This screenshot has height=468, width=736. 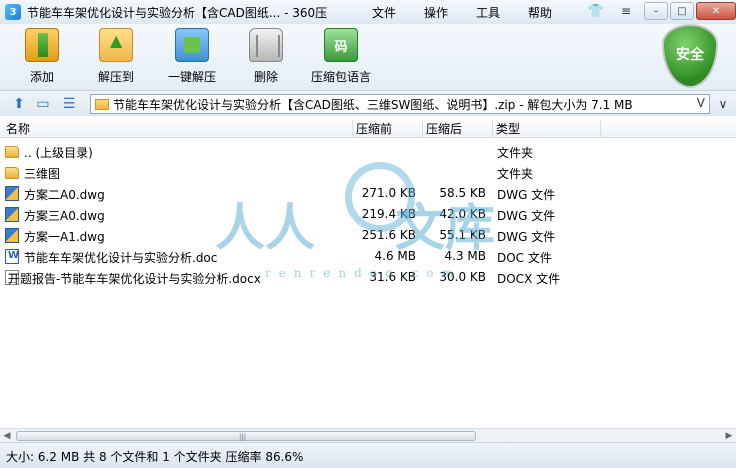 What do you see at coordinates (716, 11) in the screenshot?
I see `close-button: ✕` at bounding box center [716, 11].